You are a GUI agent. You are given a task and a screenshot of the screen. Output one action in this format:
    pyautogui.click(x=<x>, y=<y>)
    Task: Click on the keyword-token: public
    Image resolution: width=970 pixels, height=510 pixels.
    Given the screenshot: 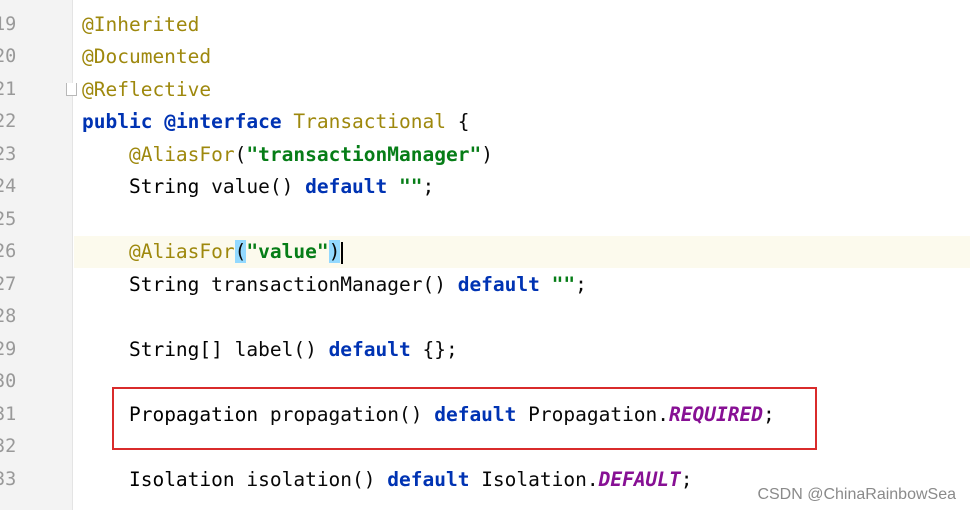 What is the action you would take?
    pyautogui.click(x=117, y=121)
    